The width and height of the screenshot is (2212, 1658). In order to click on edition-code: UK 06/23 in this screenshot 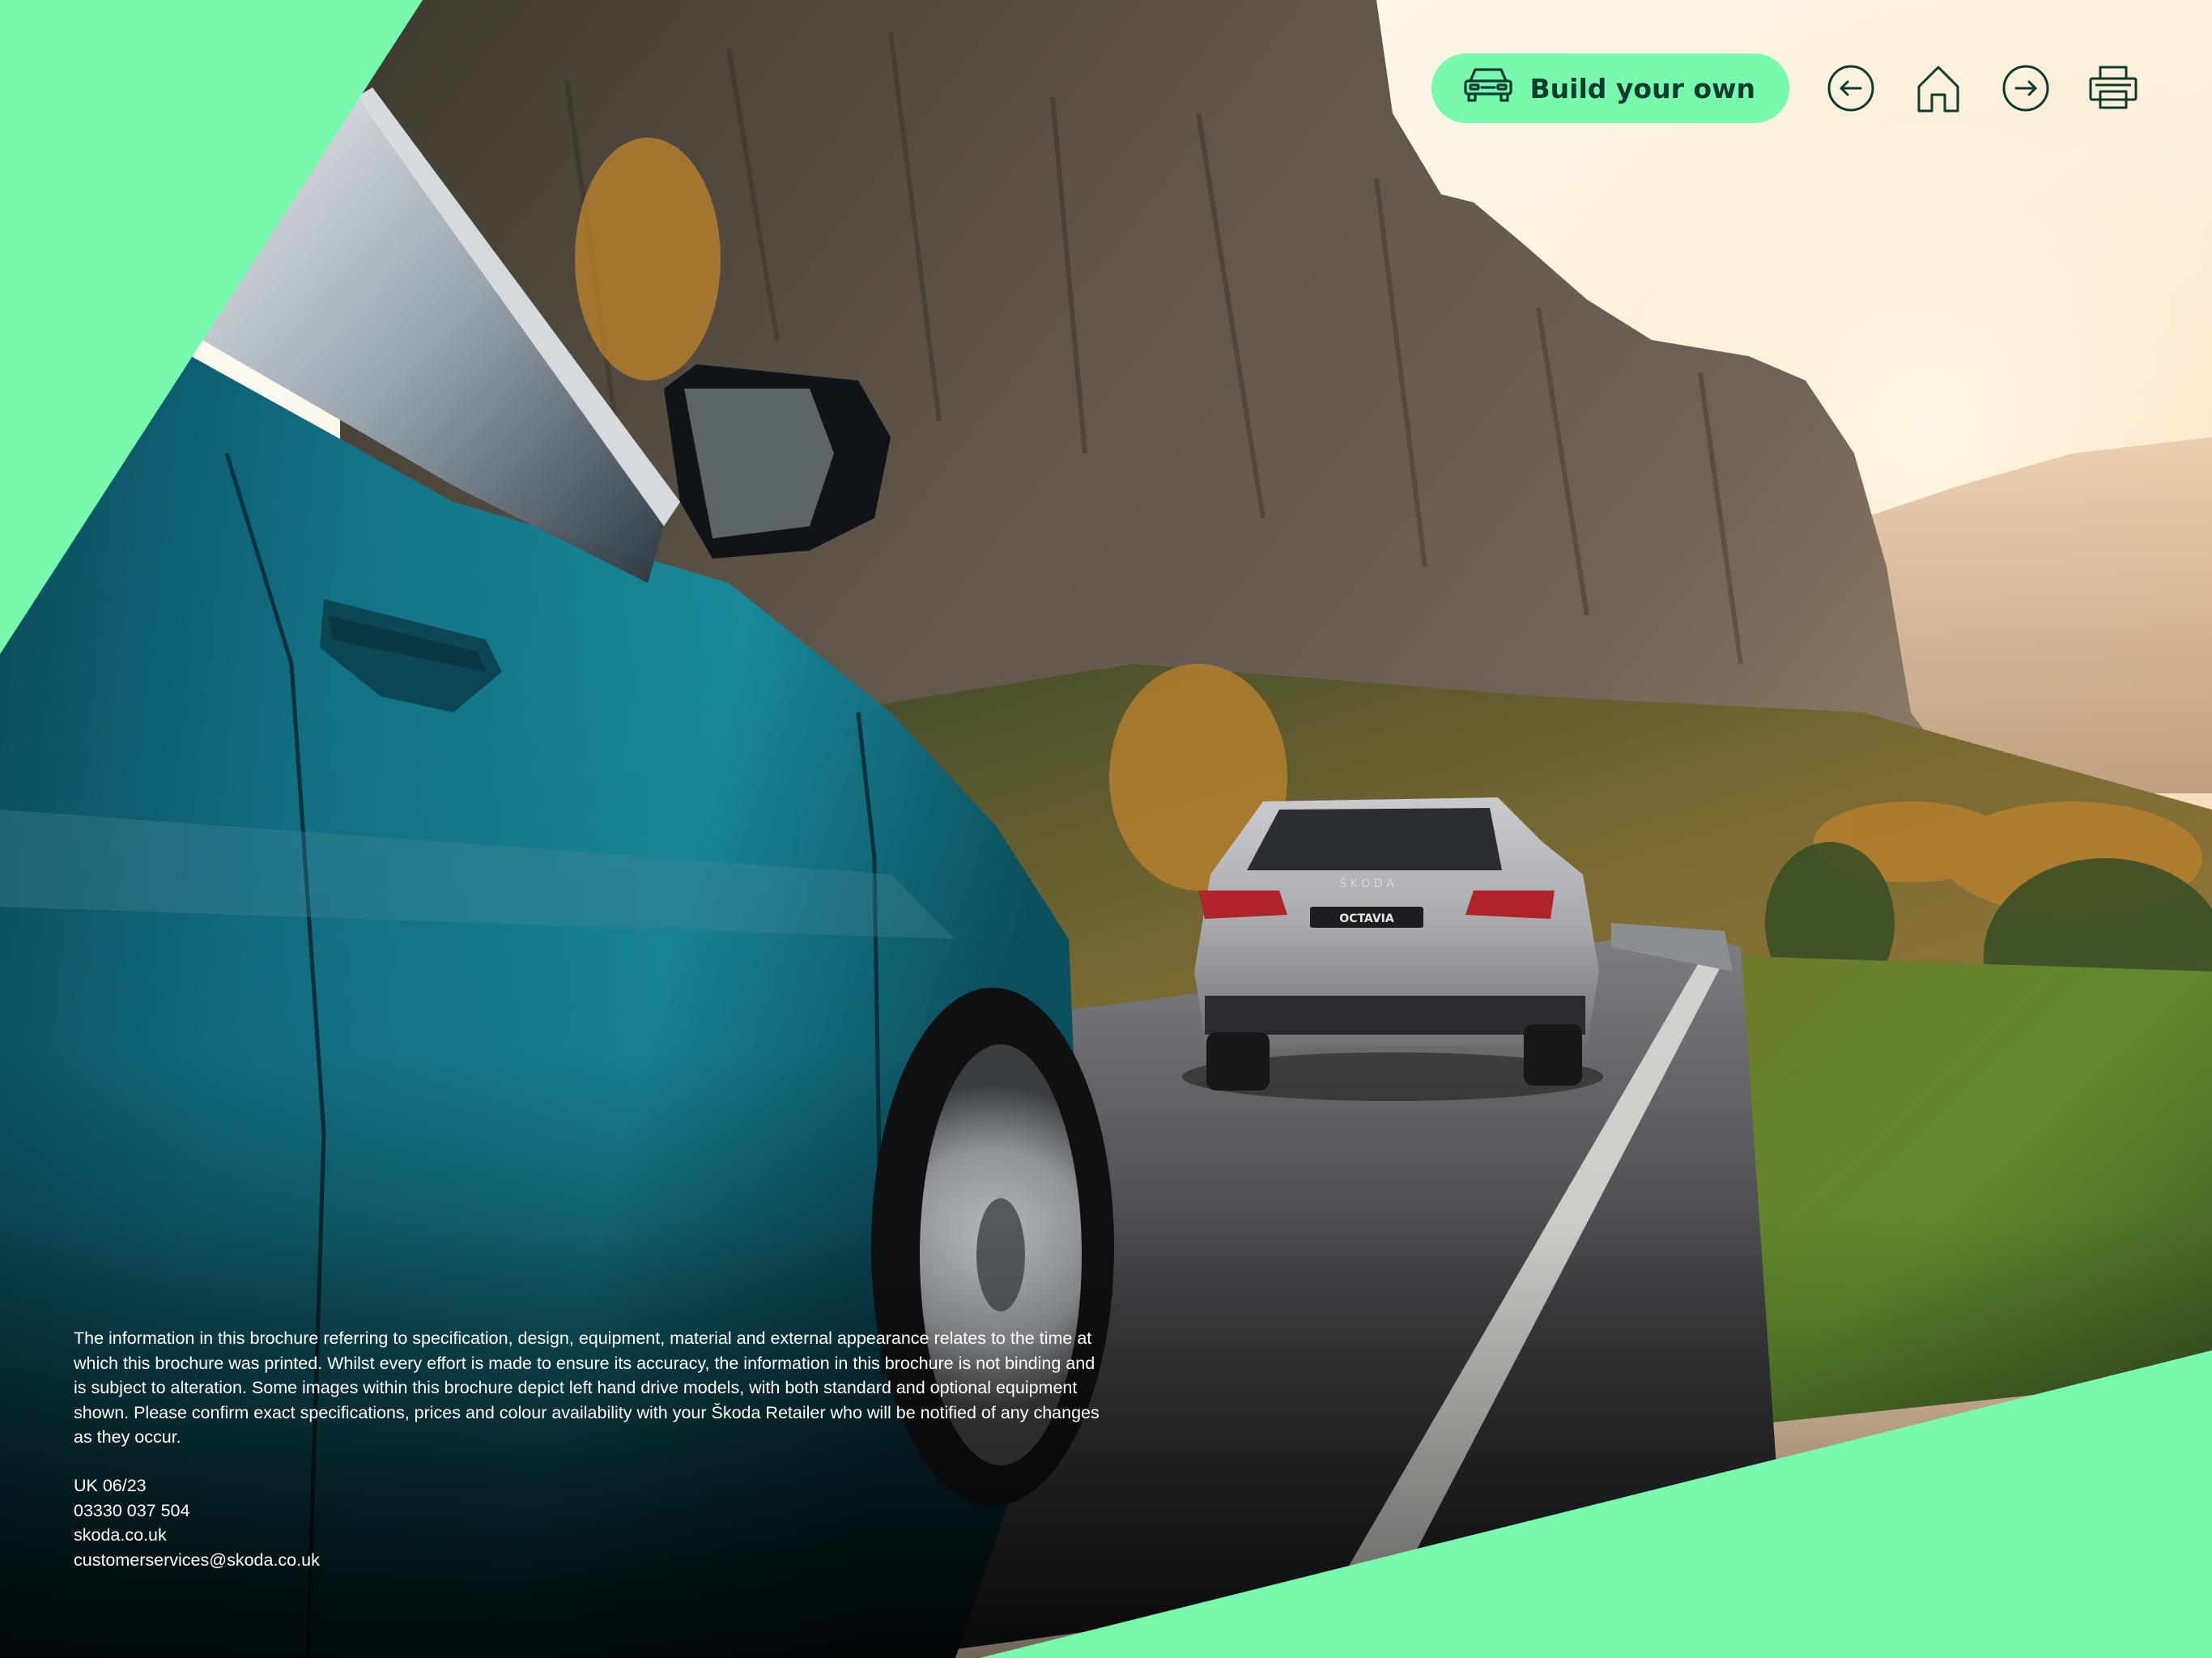, I will do `click(111, 1485)`.